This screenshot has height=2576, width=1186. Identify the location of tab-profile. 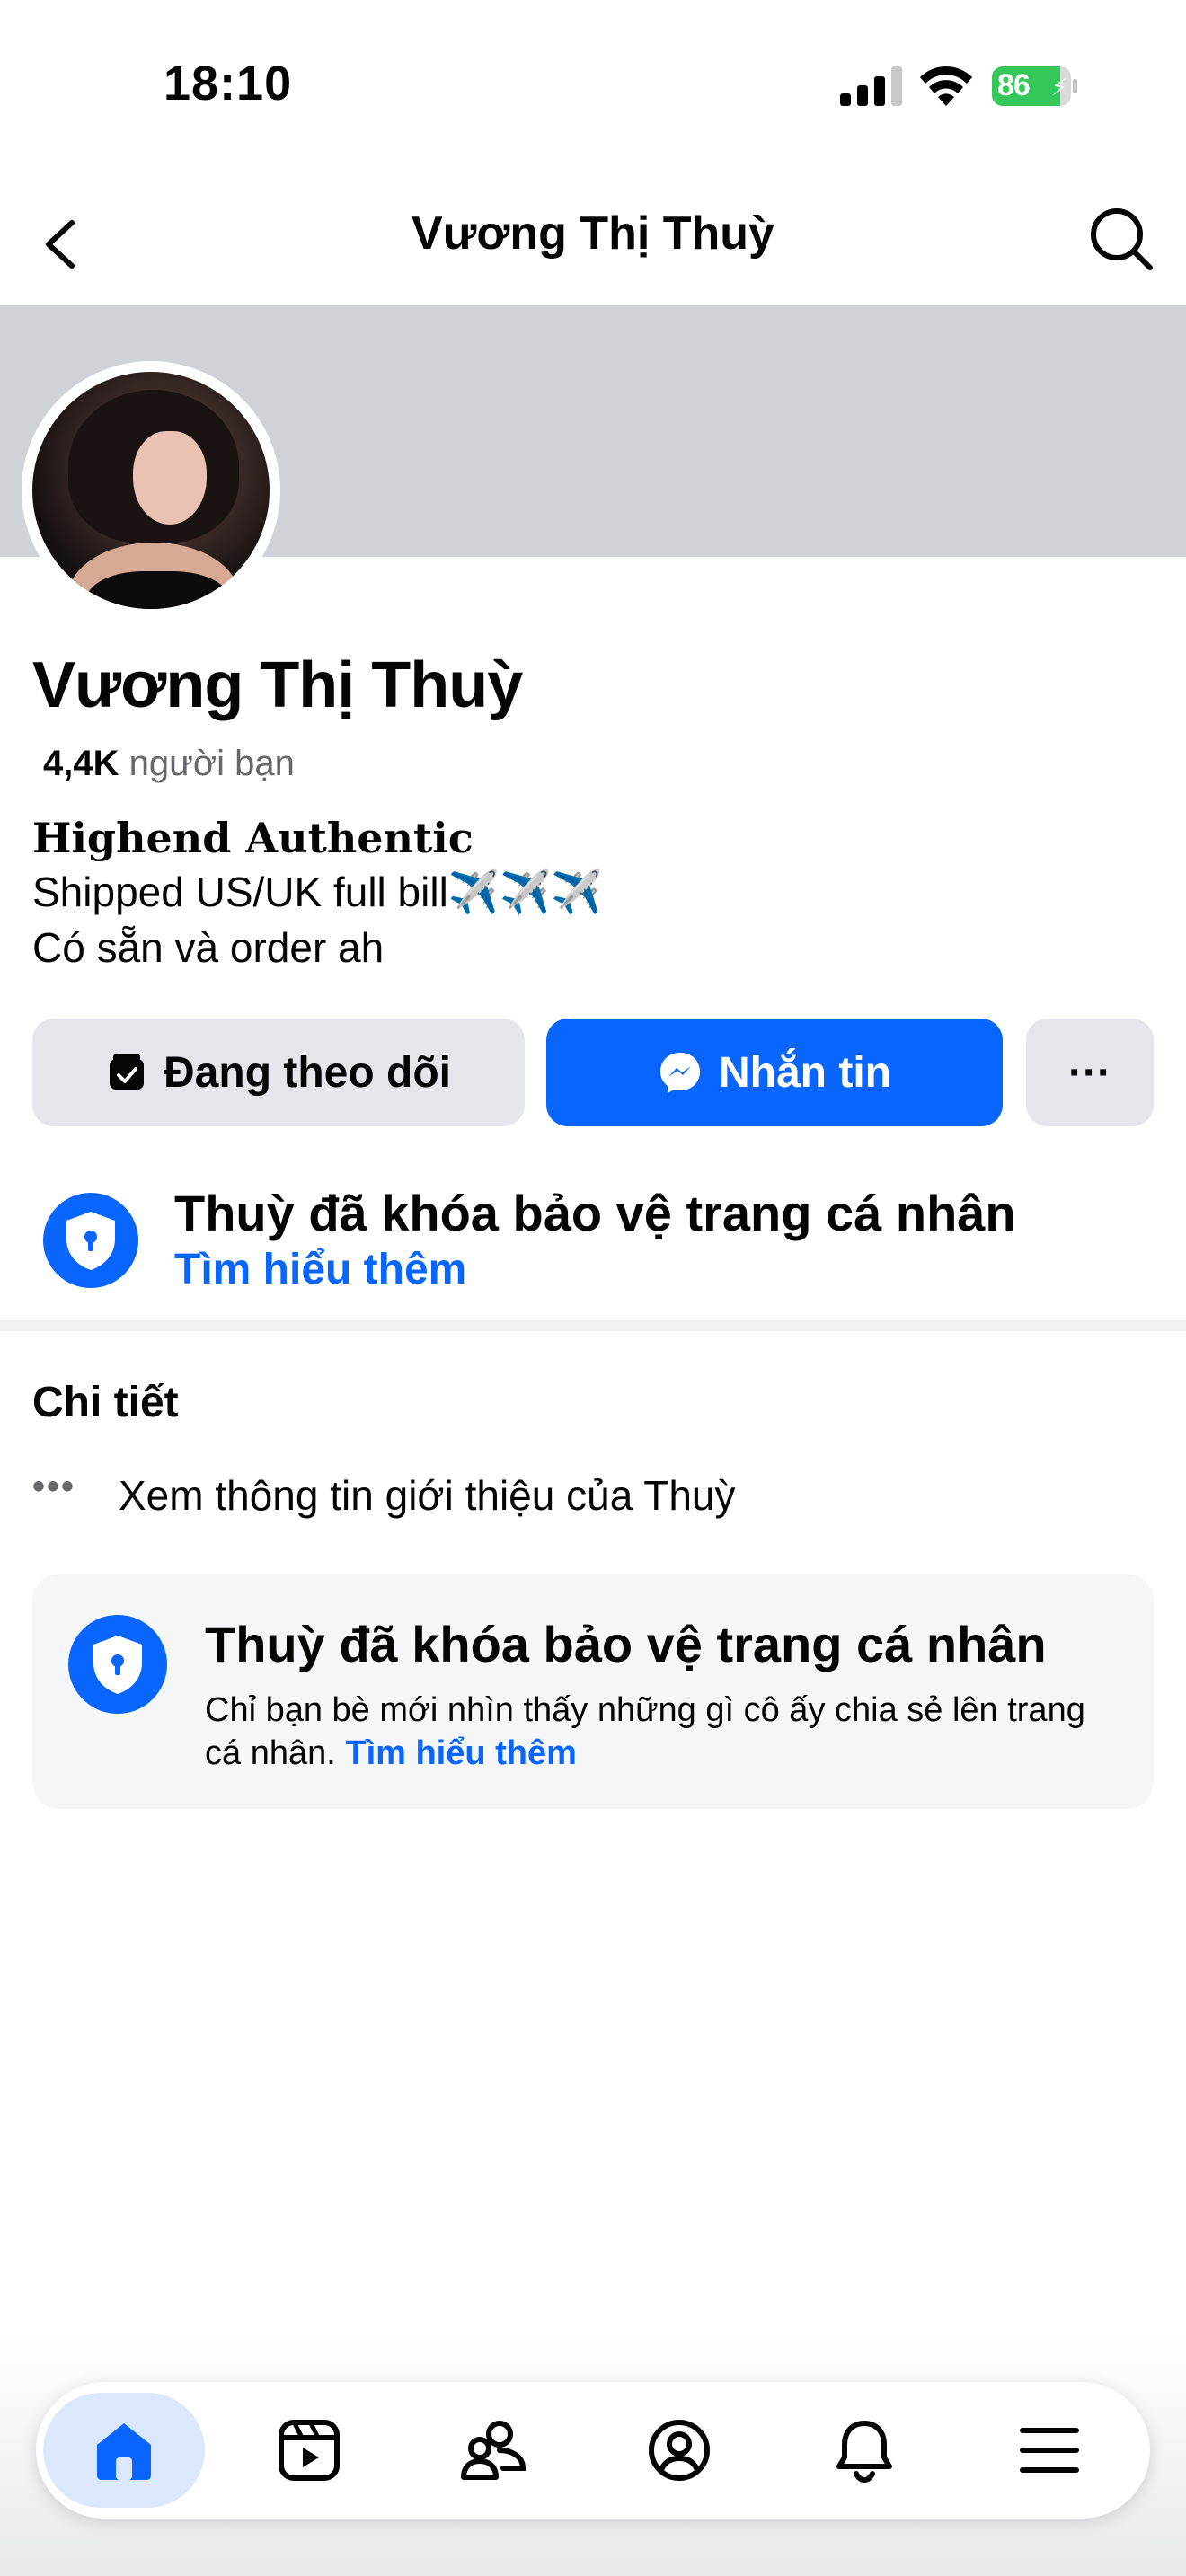
(679, 2450).